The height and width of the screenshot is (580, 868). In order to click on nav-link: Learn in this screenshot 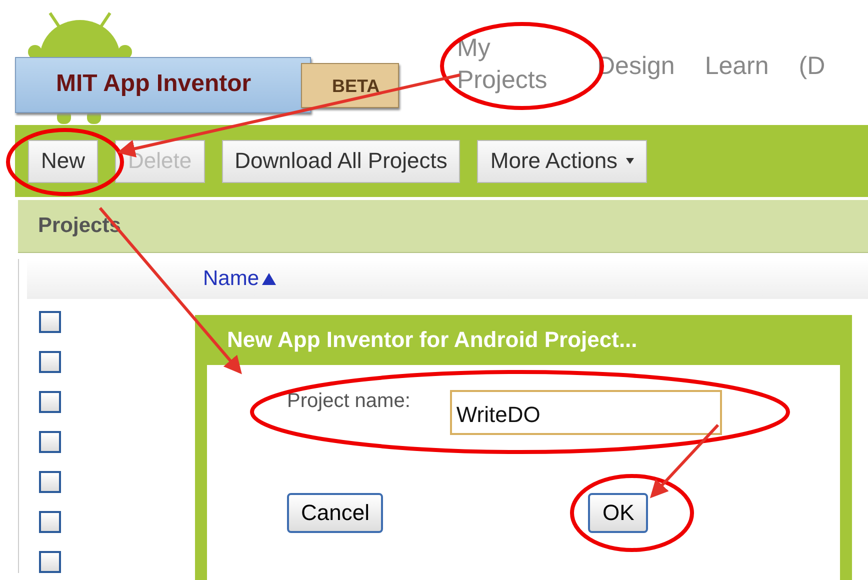, I will do `click(736, 66)`.